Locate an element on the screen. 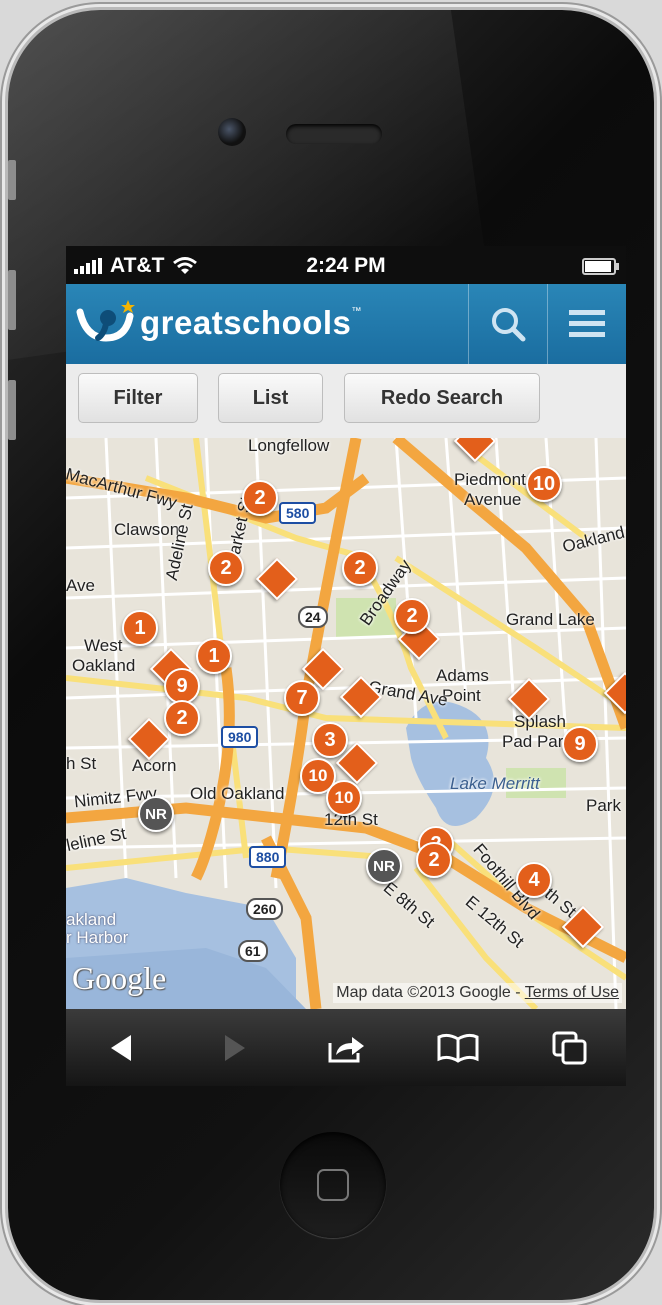 This screenshot has height=1305, width=662. map-label: Adams is located at coordinates (462, 675).